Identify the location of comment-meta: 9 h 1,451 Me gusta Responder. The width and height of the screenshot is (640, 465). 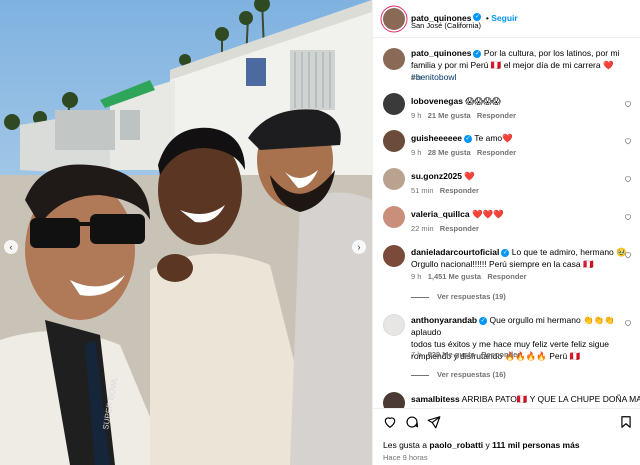
(469, 276).